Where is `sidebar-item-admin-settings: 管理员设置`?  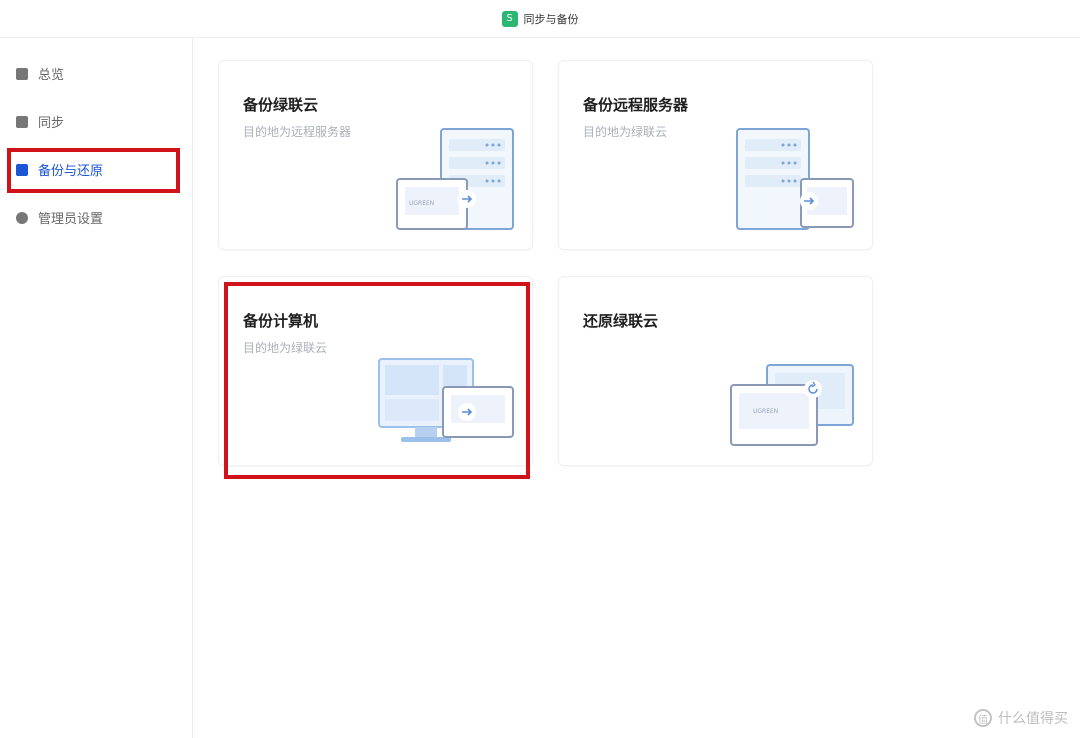 sidebar-item-admin-settings: 管理员设置 is located at coordinates (59, 217).